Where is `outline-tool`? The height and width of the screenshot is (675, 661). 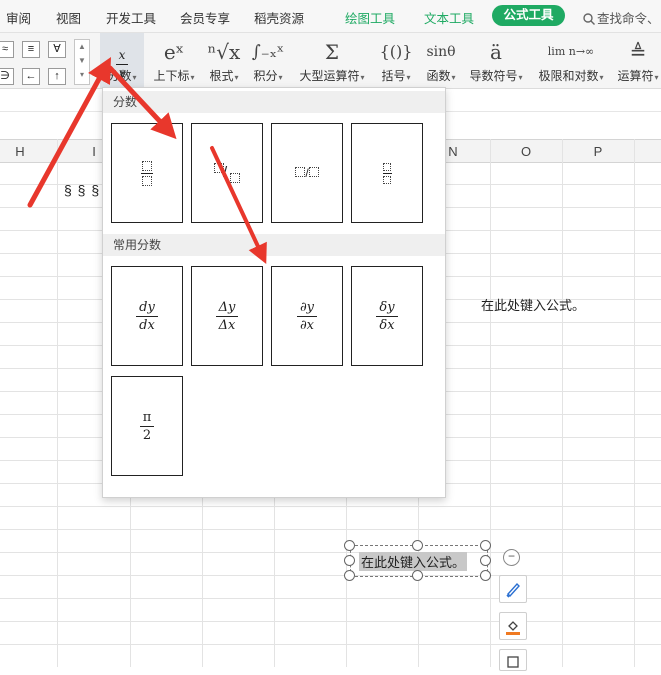 outline-tool is located at coordinates (513, 660).